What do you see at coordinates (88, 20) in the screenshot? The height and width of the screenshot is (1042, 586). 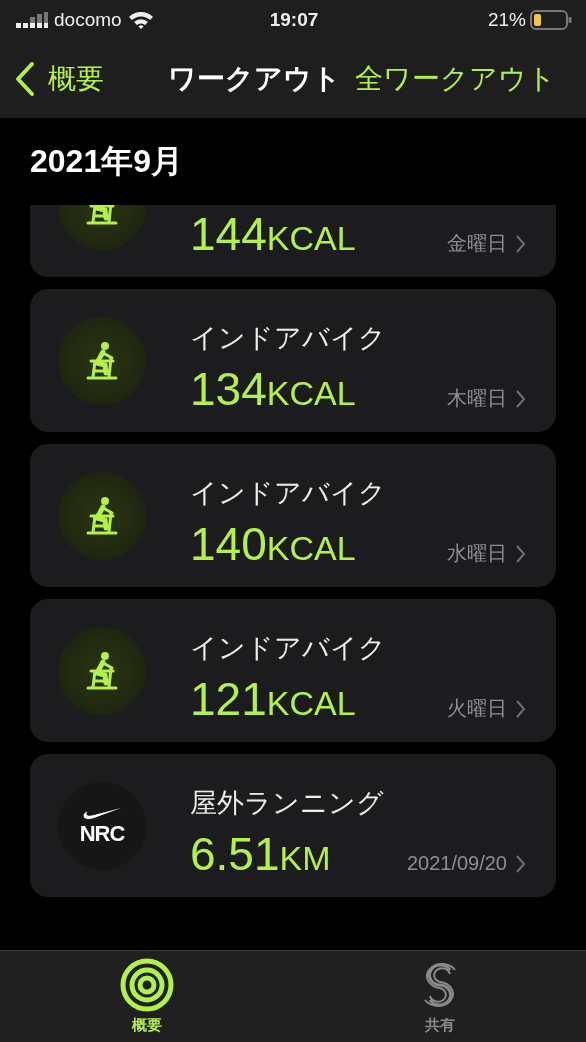 I see `carrier-name: docomo` at bounding box center [88, 20].